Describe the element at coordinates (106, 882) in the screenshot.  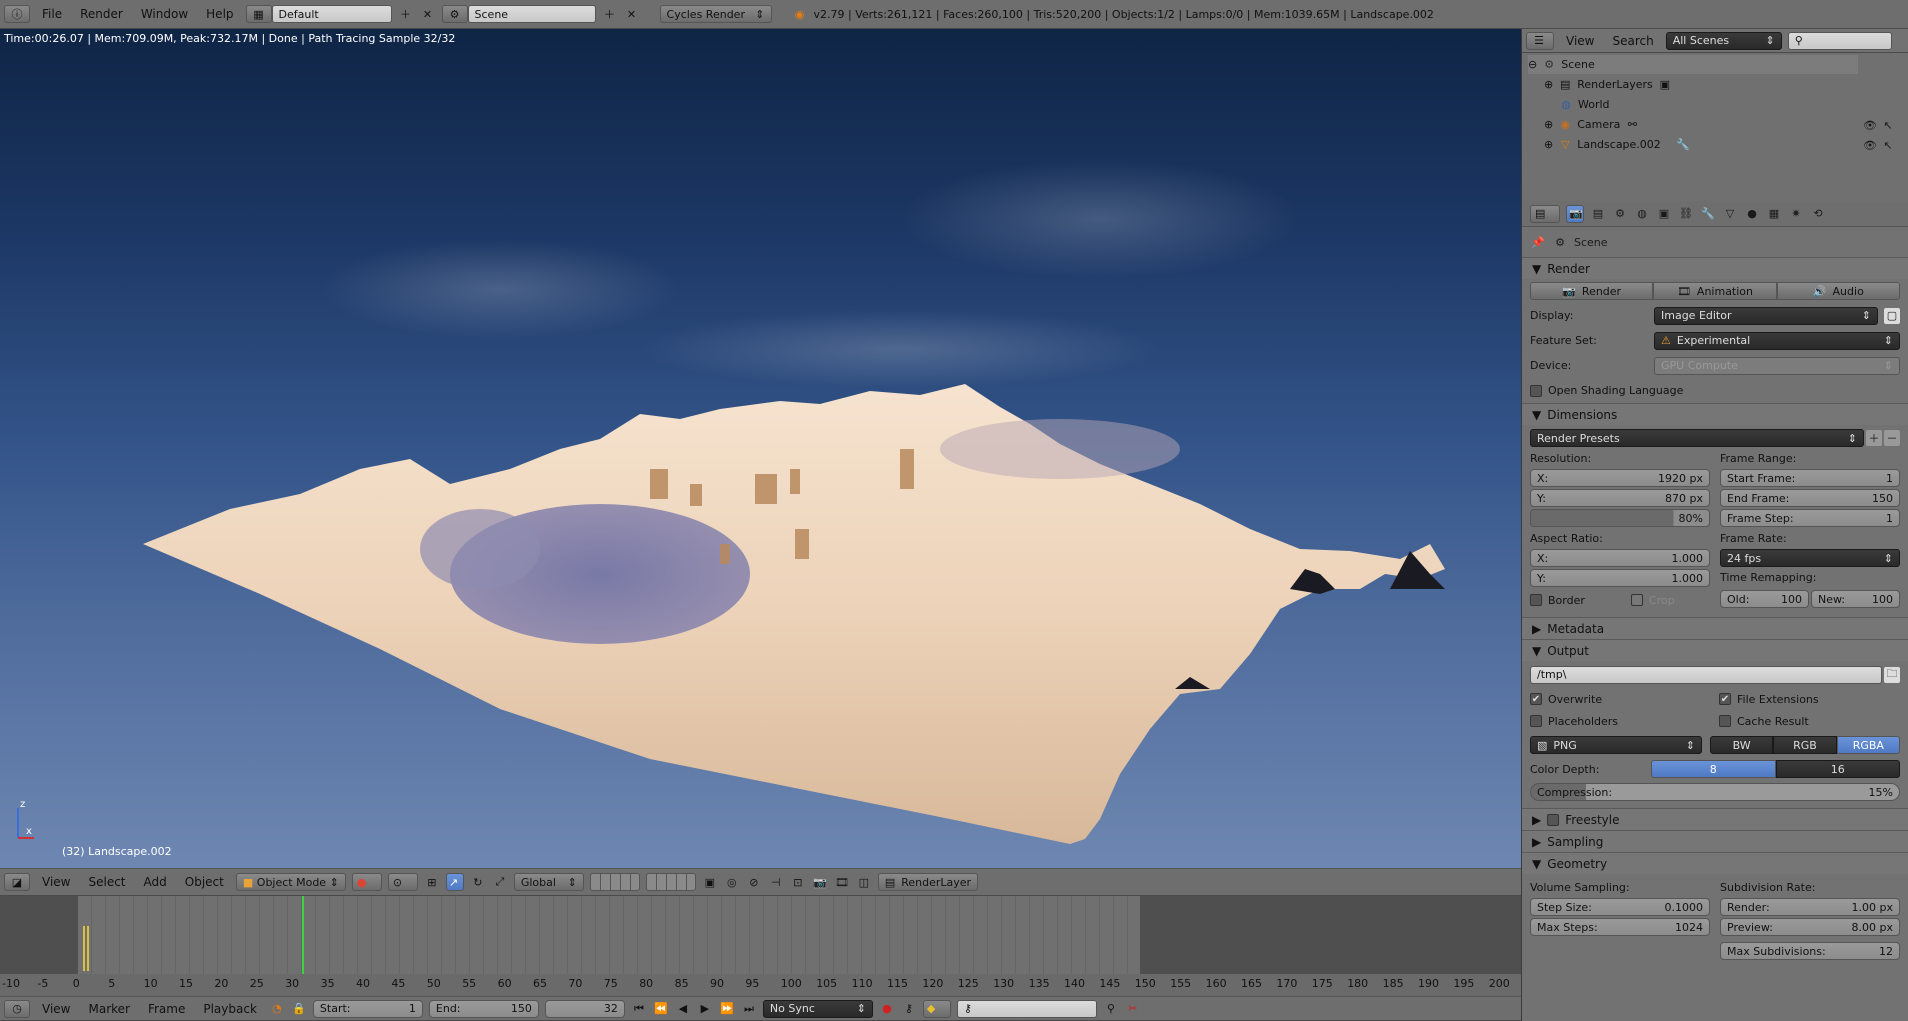
I see `menu-select: Select` at that location.